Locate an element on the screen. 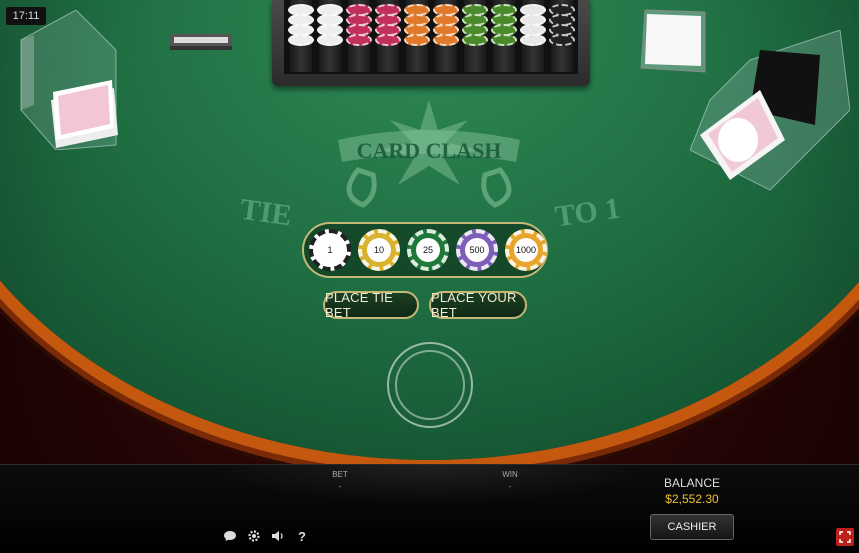  chip-tray is located at coordinates (431, 43).